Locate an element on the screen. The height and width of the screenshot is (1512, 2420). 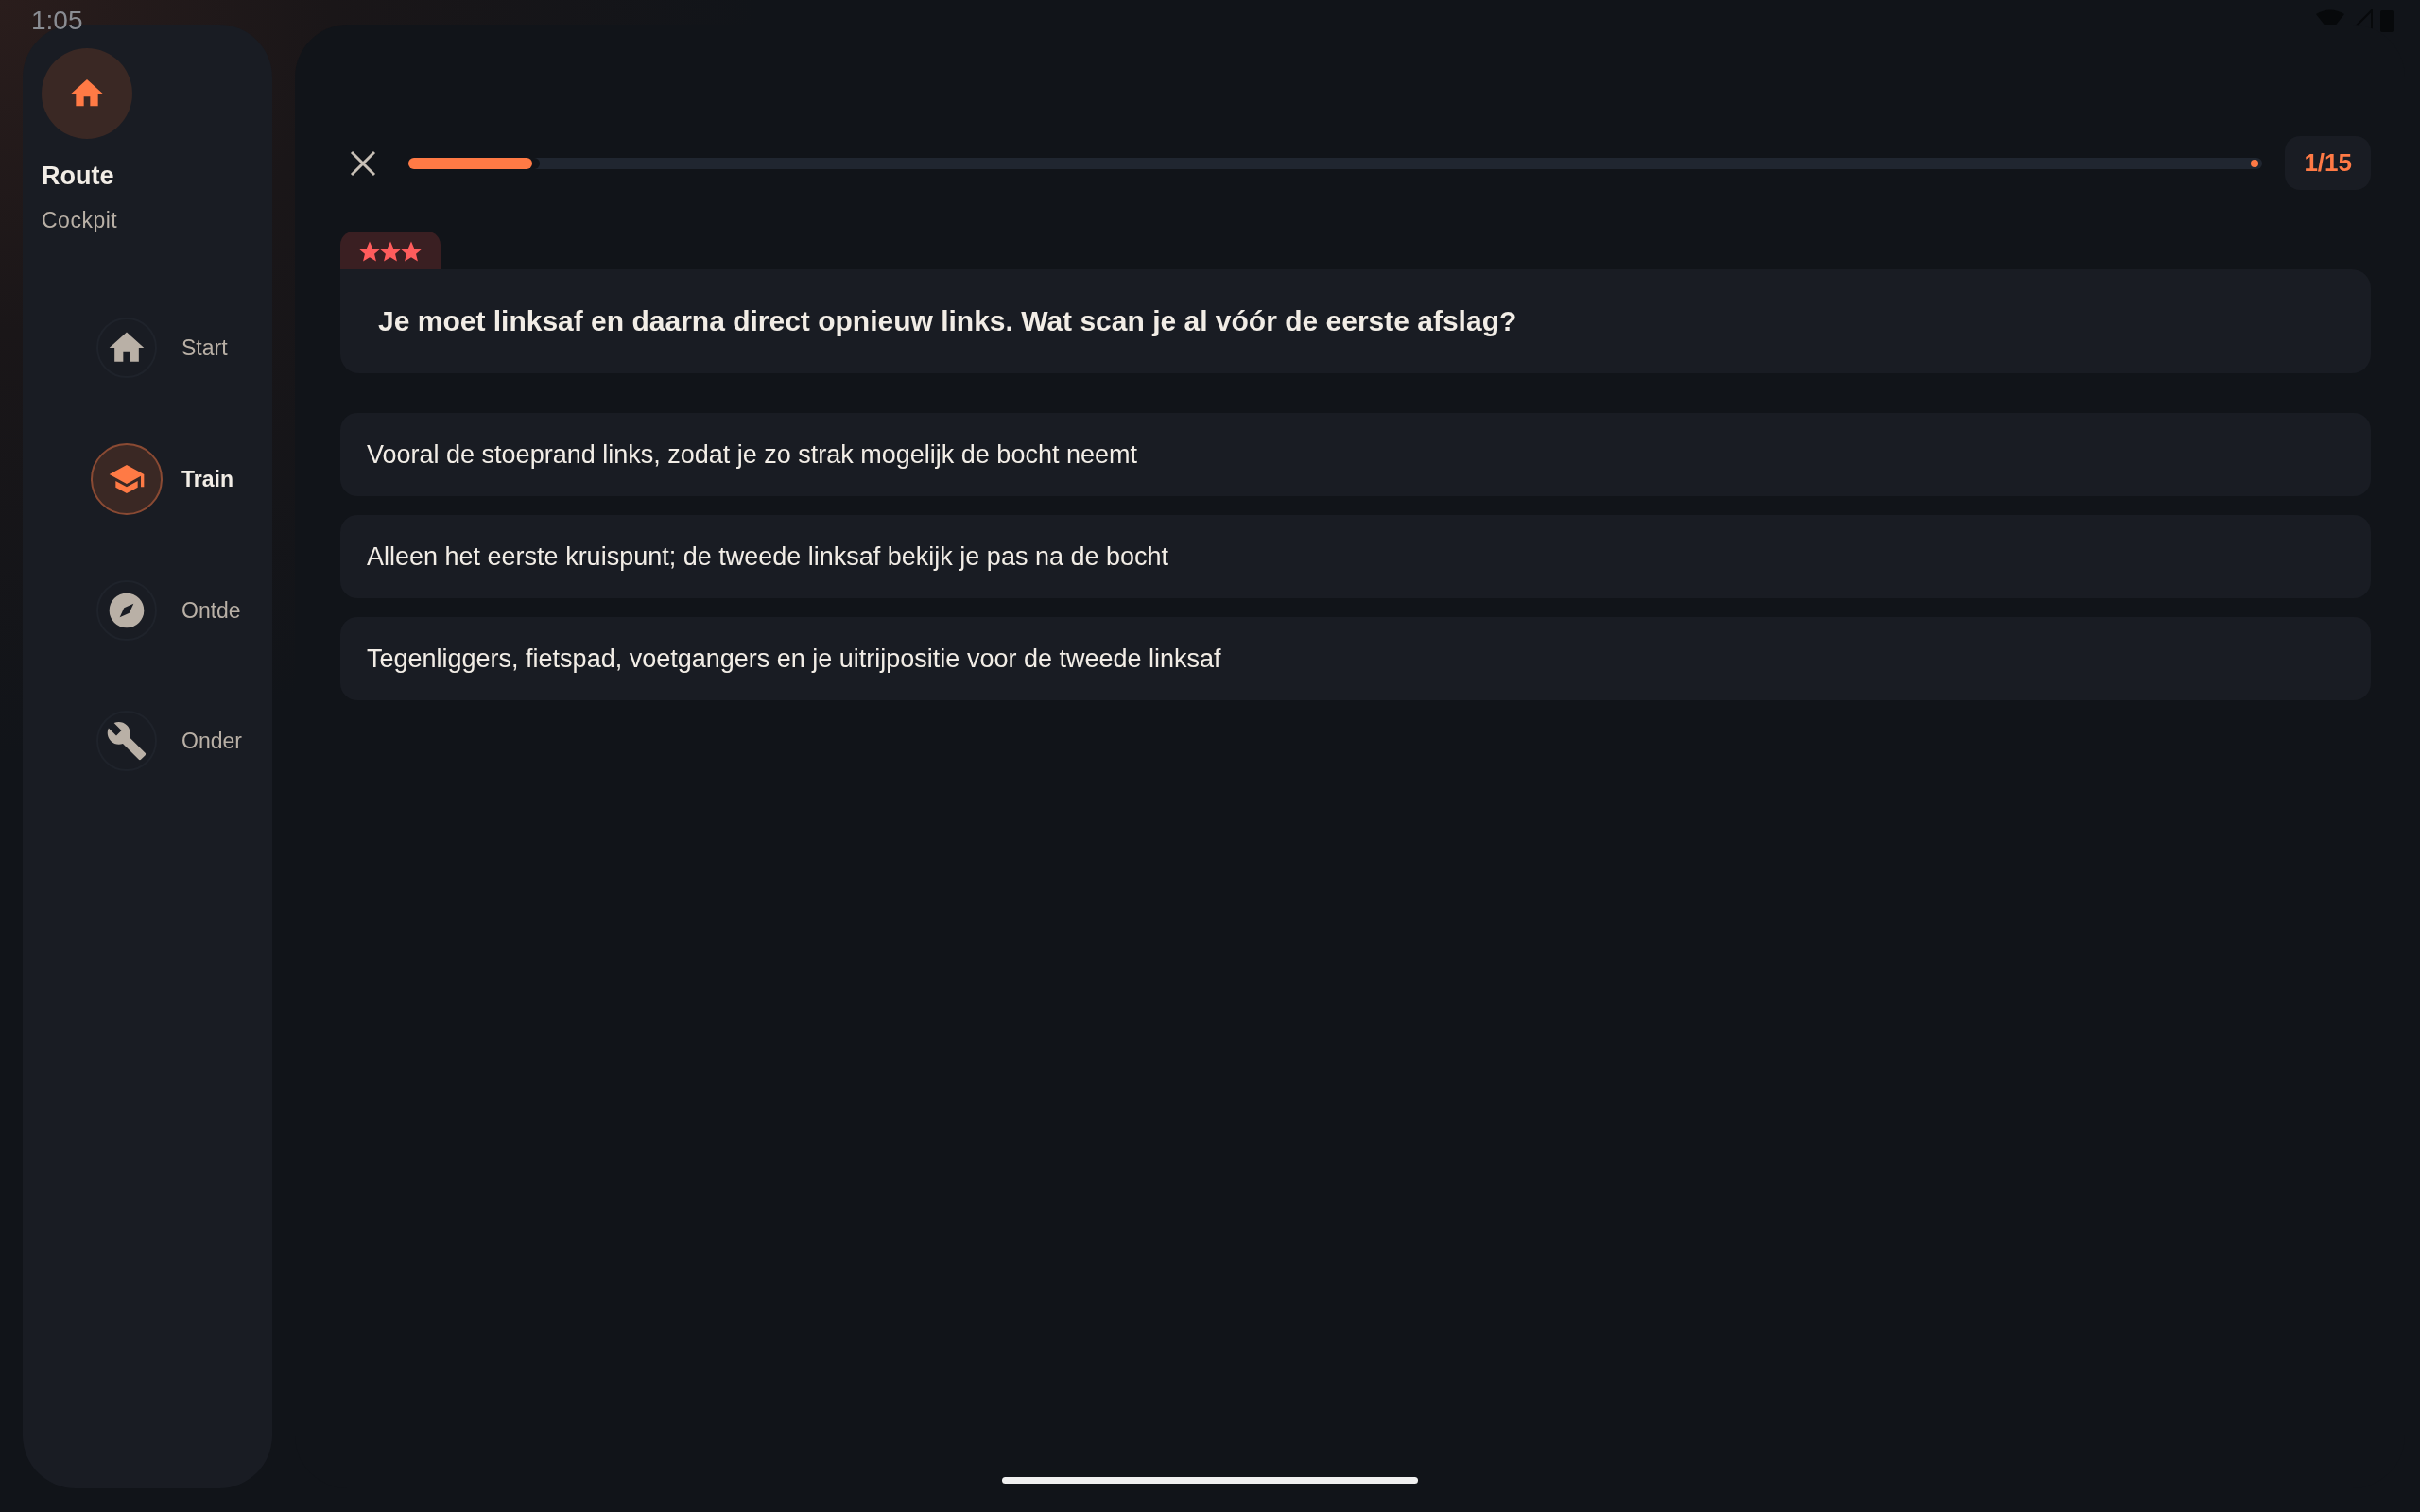
answer-option: Vooral de stoeprand links, zodat je zo strak mogelijk de bocht neemt is located at coordinates (1355, 454).